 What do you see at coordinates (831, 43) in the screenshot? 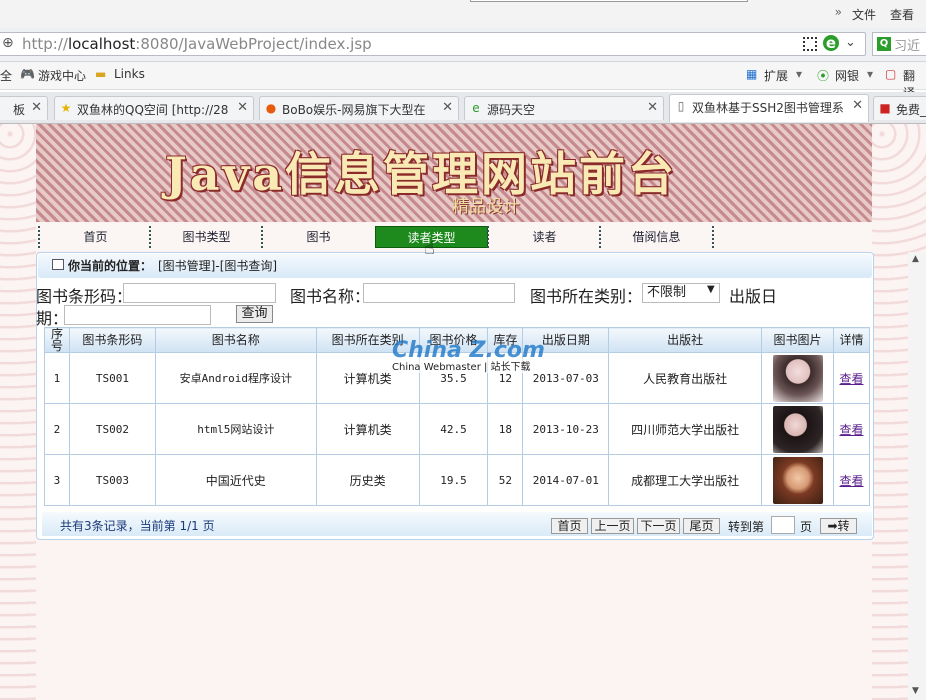
I see `ie-engine-icon: e` at bounding box center [831, 43].